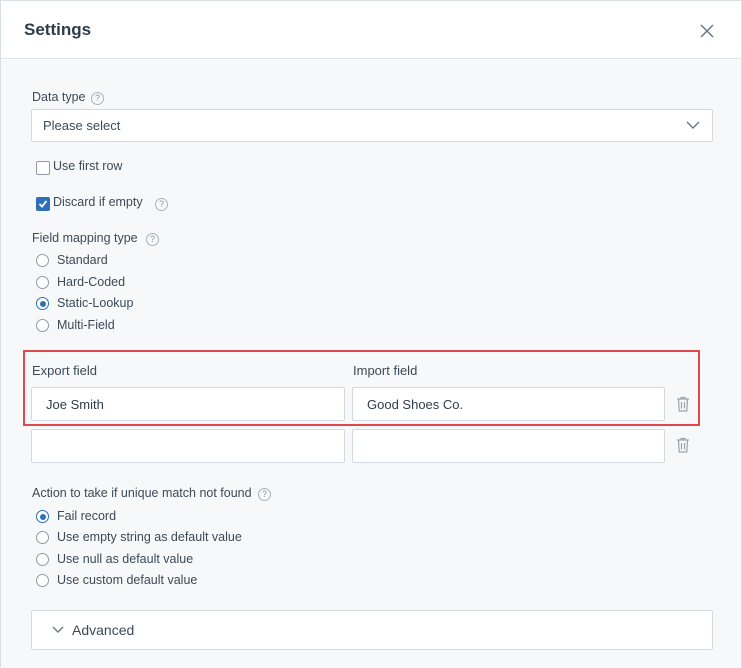  I want to click on radio-hard-coded-label: Hard-Coded, so click(91, 282).